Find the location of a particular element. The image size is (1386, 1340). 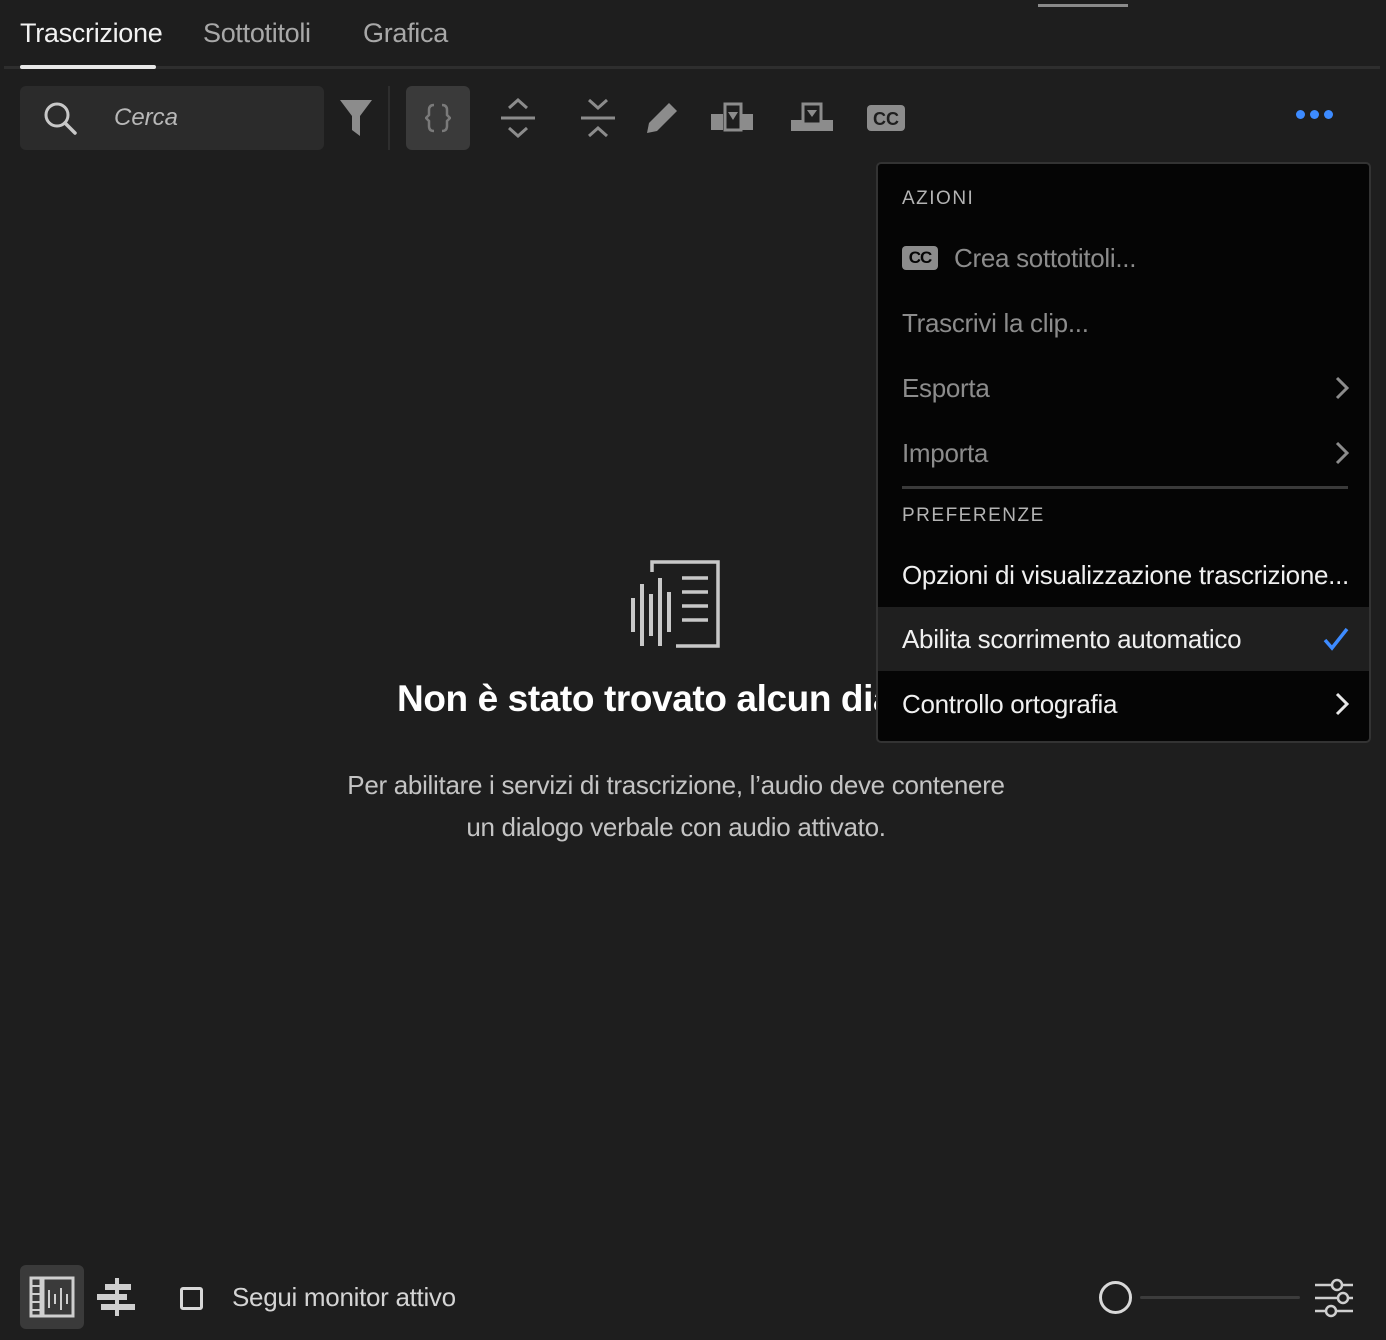

overwrite-button is located at coordinates (812, 118).